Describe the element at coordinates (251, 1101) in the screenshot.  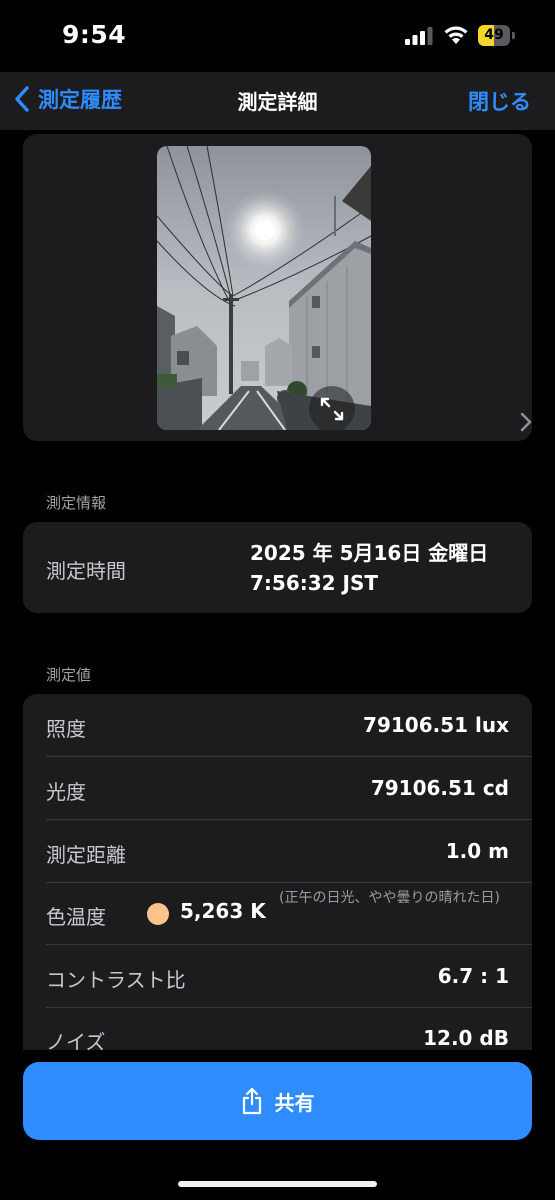
I see `share-icon` at that location.